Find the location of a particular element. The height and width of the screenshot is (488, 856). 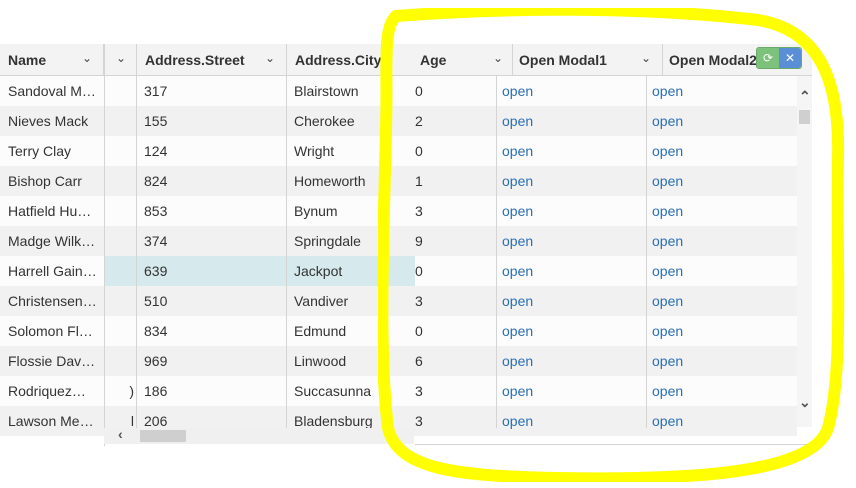

chevron-left-icon: ‹ is located at coordinates (120, 434).